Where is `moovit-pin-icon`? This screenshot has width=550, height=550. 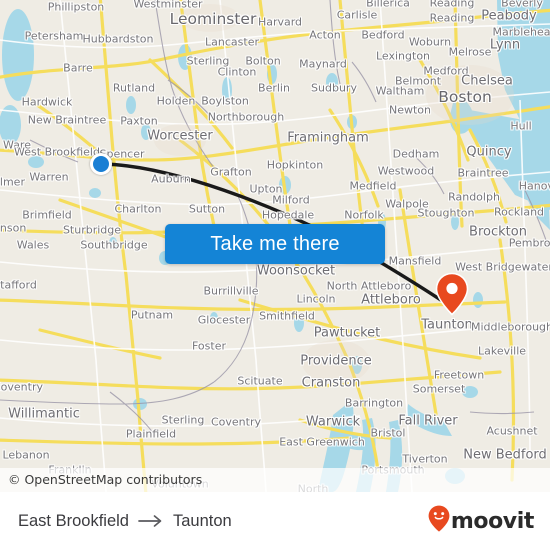
moovit-pin-icon is located at coordinates (439, 521).